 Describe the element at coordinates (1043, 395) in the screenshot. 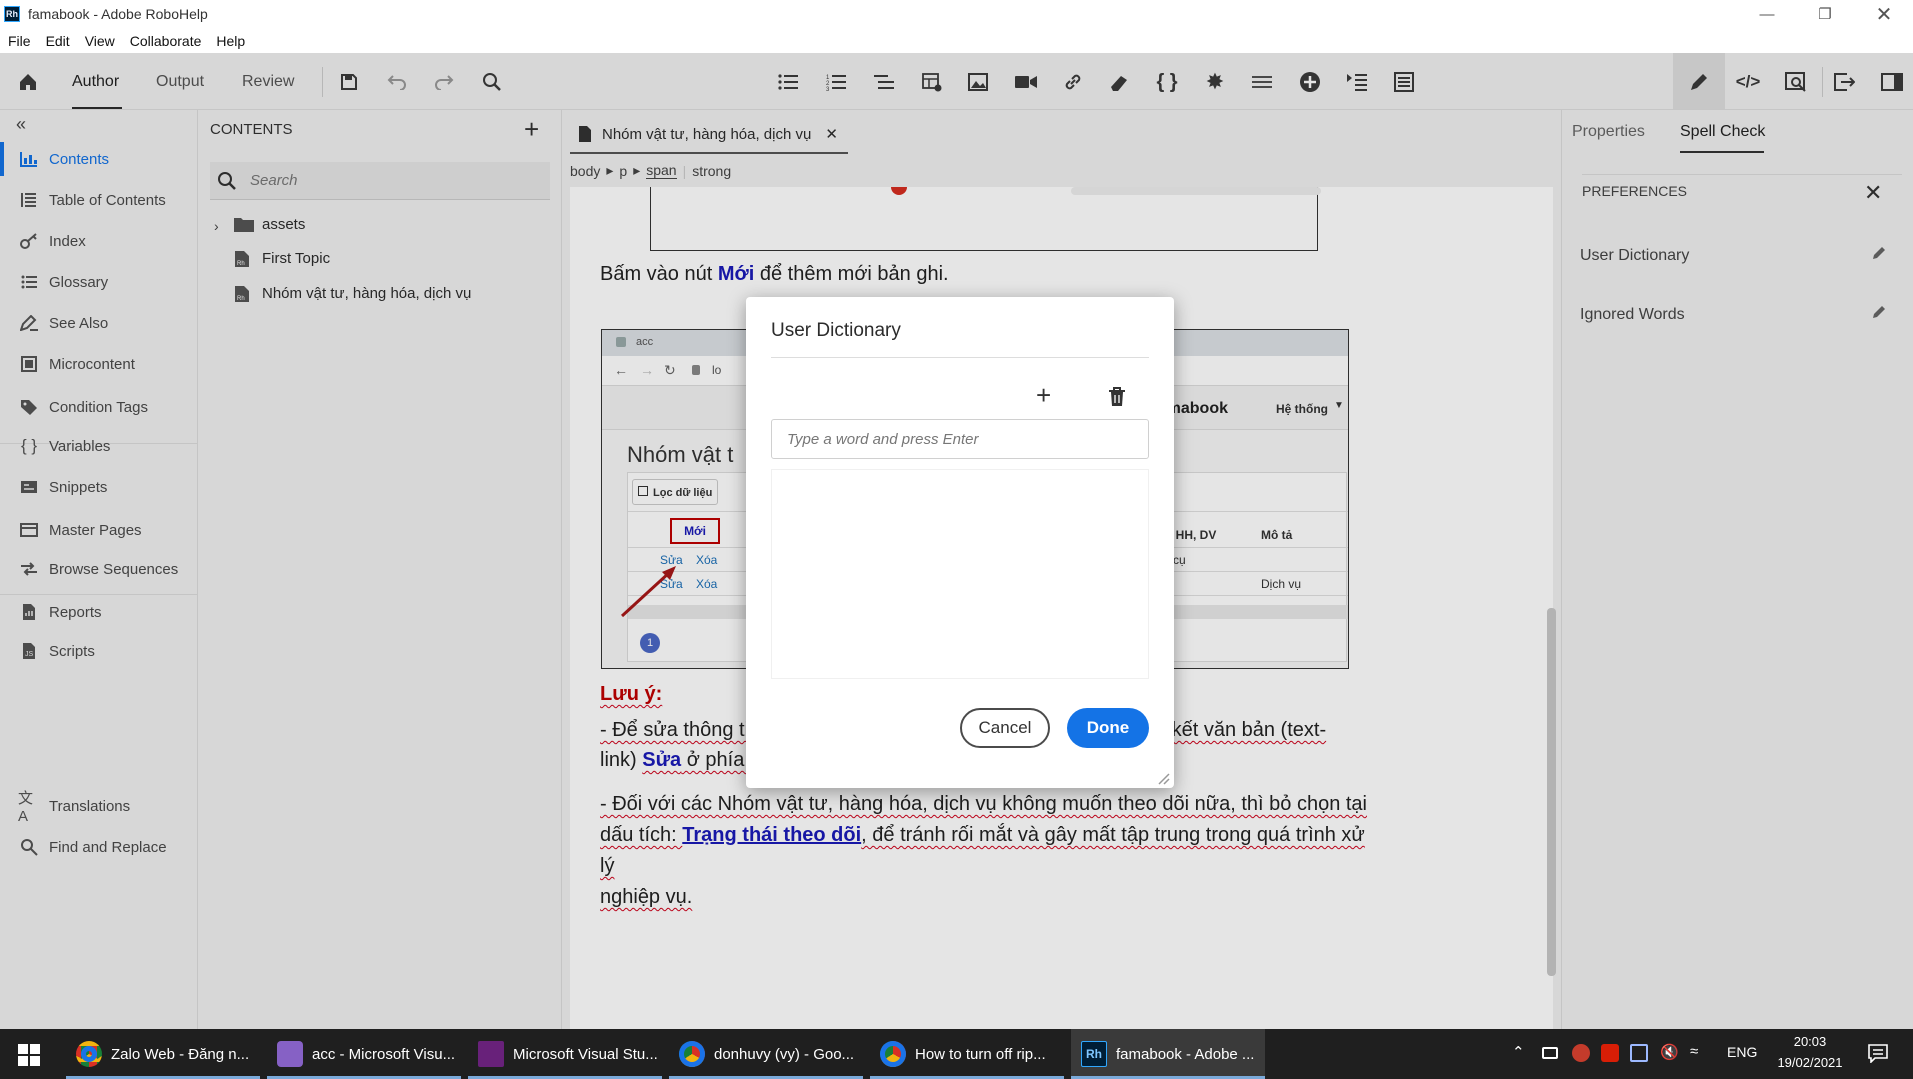

I see `add-word-icon: +` at that location.